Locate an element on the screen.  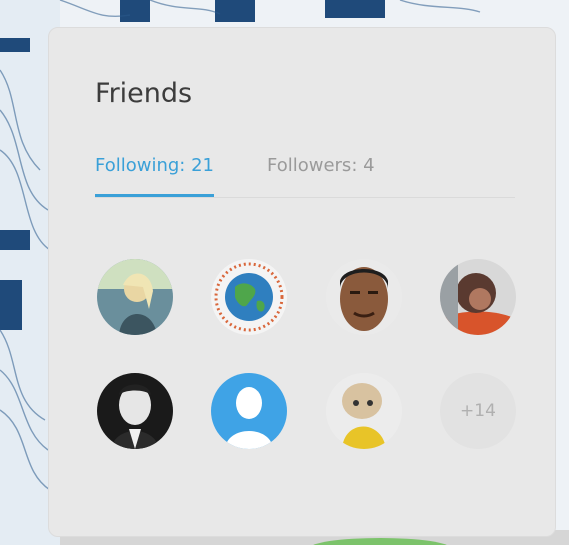
more-friends-badge: +14 is located at coordinates (478, 411).